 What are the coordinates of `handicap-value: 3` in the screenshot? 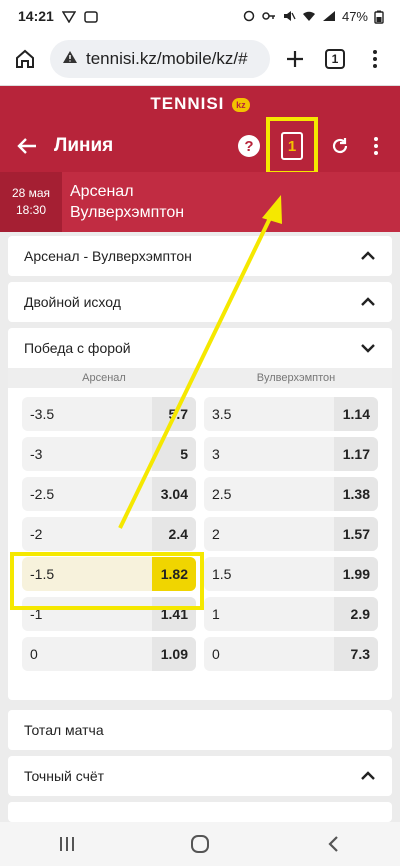 It's located at (216, 454).